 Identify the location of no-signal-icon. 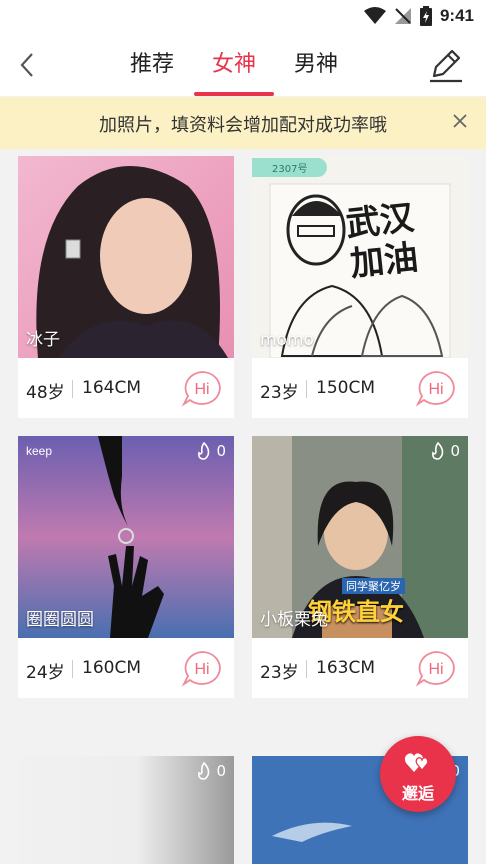
(402, 16).